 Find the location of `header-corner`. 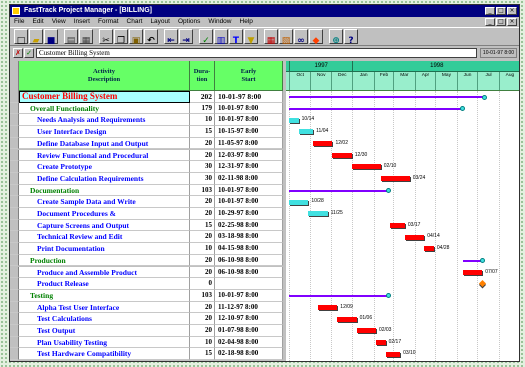

header-corner is located at coordinates (14, 76).